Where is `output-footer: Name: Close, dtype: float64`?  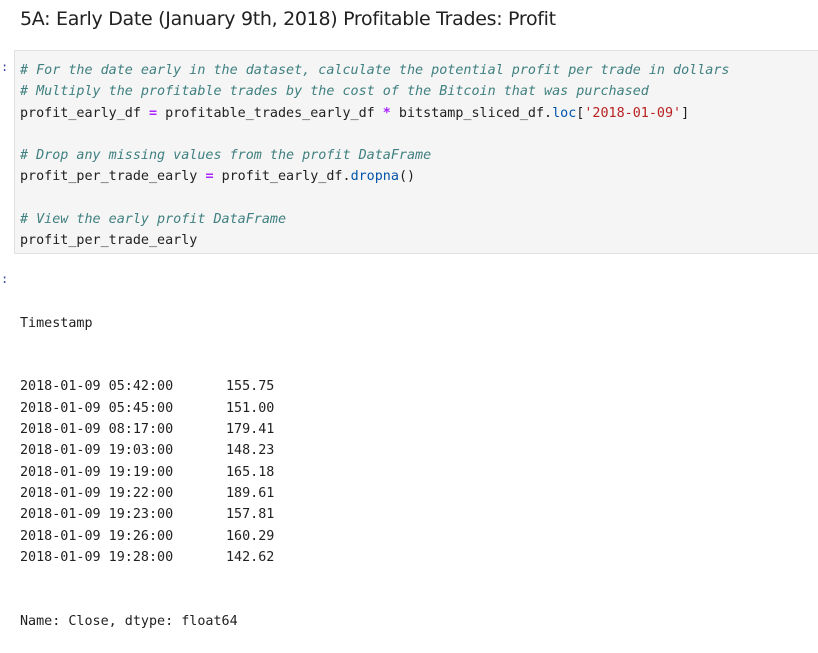 output-footer: Name: Close, dtype: float64 is located at coordinates (129, 621).